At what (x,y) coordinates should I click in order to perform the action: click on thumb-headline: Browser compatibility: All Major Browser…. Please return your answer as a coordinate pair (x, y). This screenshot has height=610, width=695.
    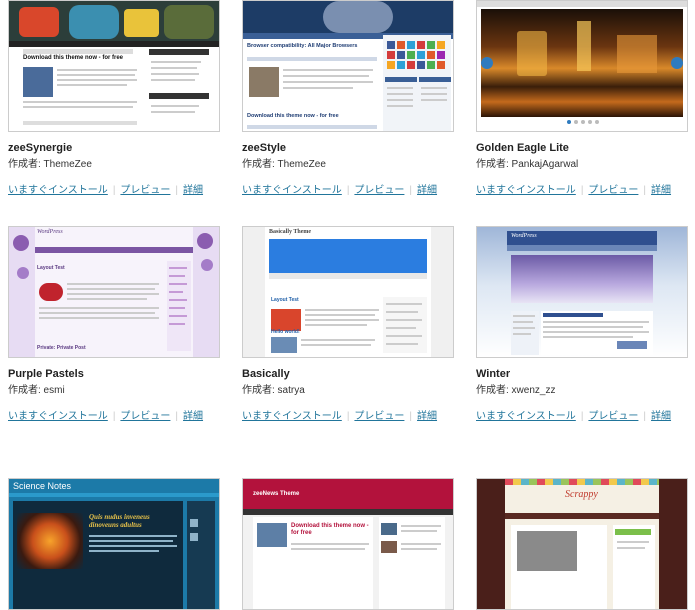
    Looking at the image, I should click on (302, 46).